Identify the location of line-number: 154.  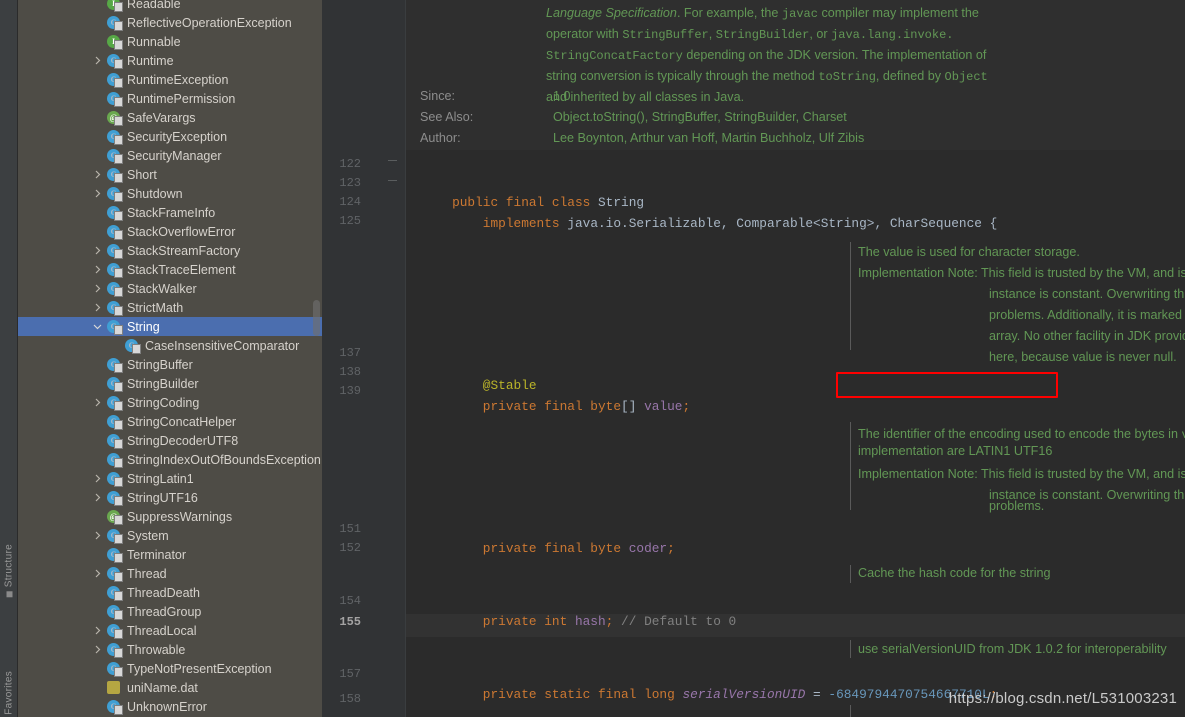
(346, 601).